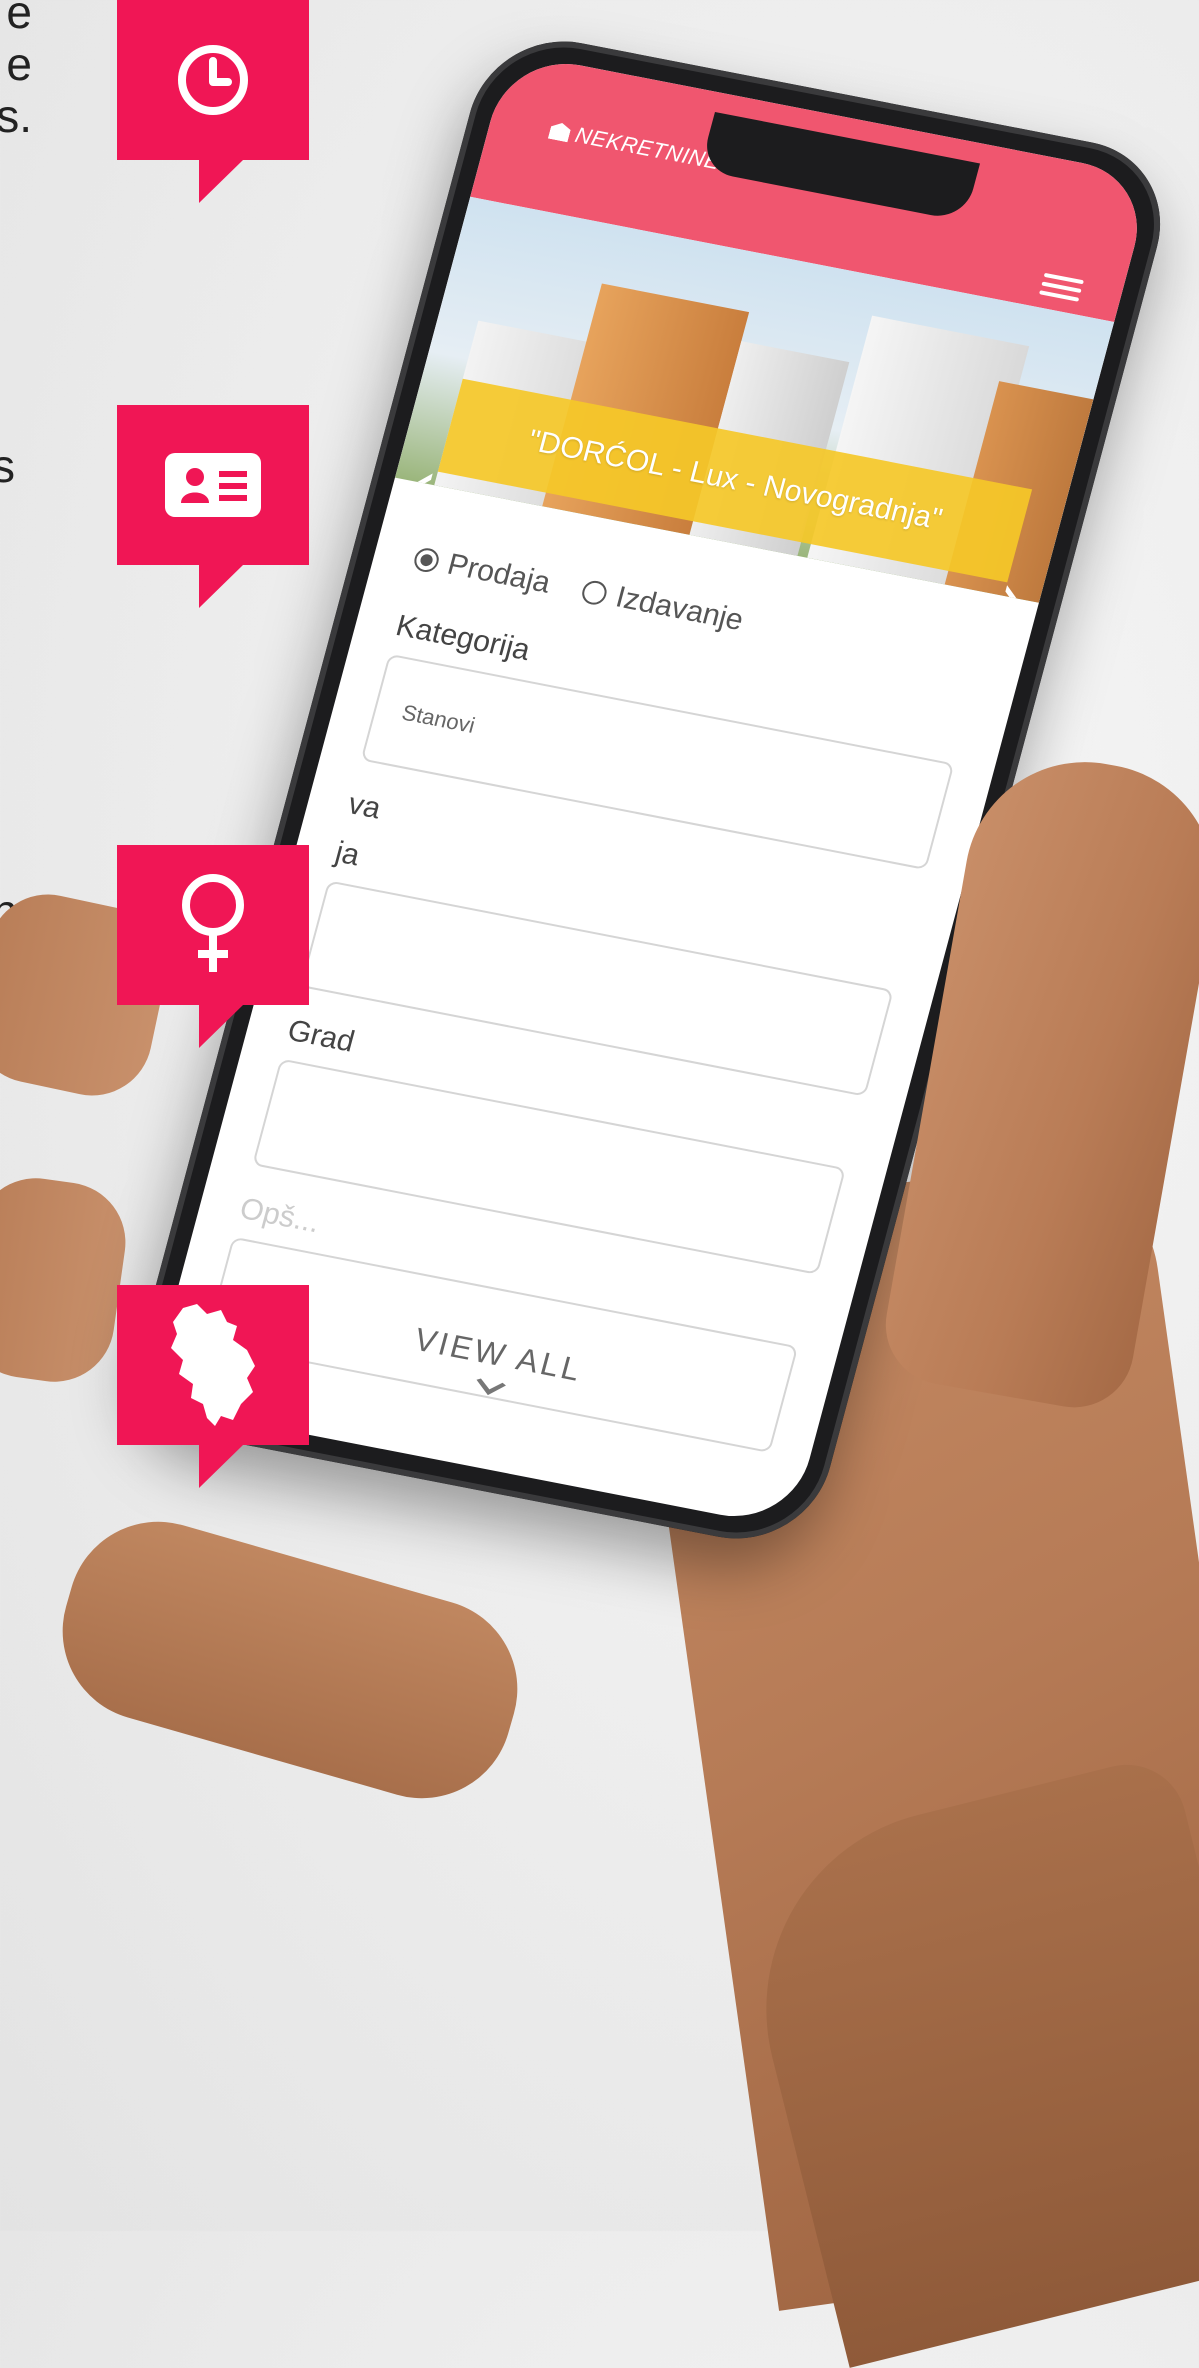 Image resolution: width=1199 pixels, height=2368 pixels. Describe the element at coordinates (7, 466) in the screenshot. I see `edge-text-middle: s` at that location.